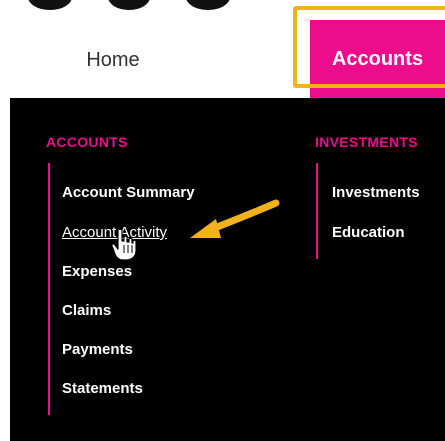 This screenshot has width=445, height=441. Describe the element at coordinates (97, 271) in the screenshot. I see `menu-item-expenses: Expenses` at that location.